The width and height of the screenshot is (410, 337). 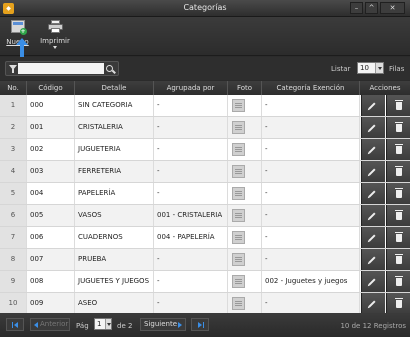 I want to click on page-select-value: 1, so click(x=99, y=324).